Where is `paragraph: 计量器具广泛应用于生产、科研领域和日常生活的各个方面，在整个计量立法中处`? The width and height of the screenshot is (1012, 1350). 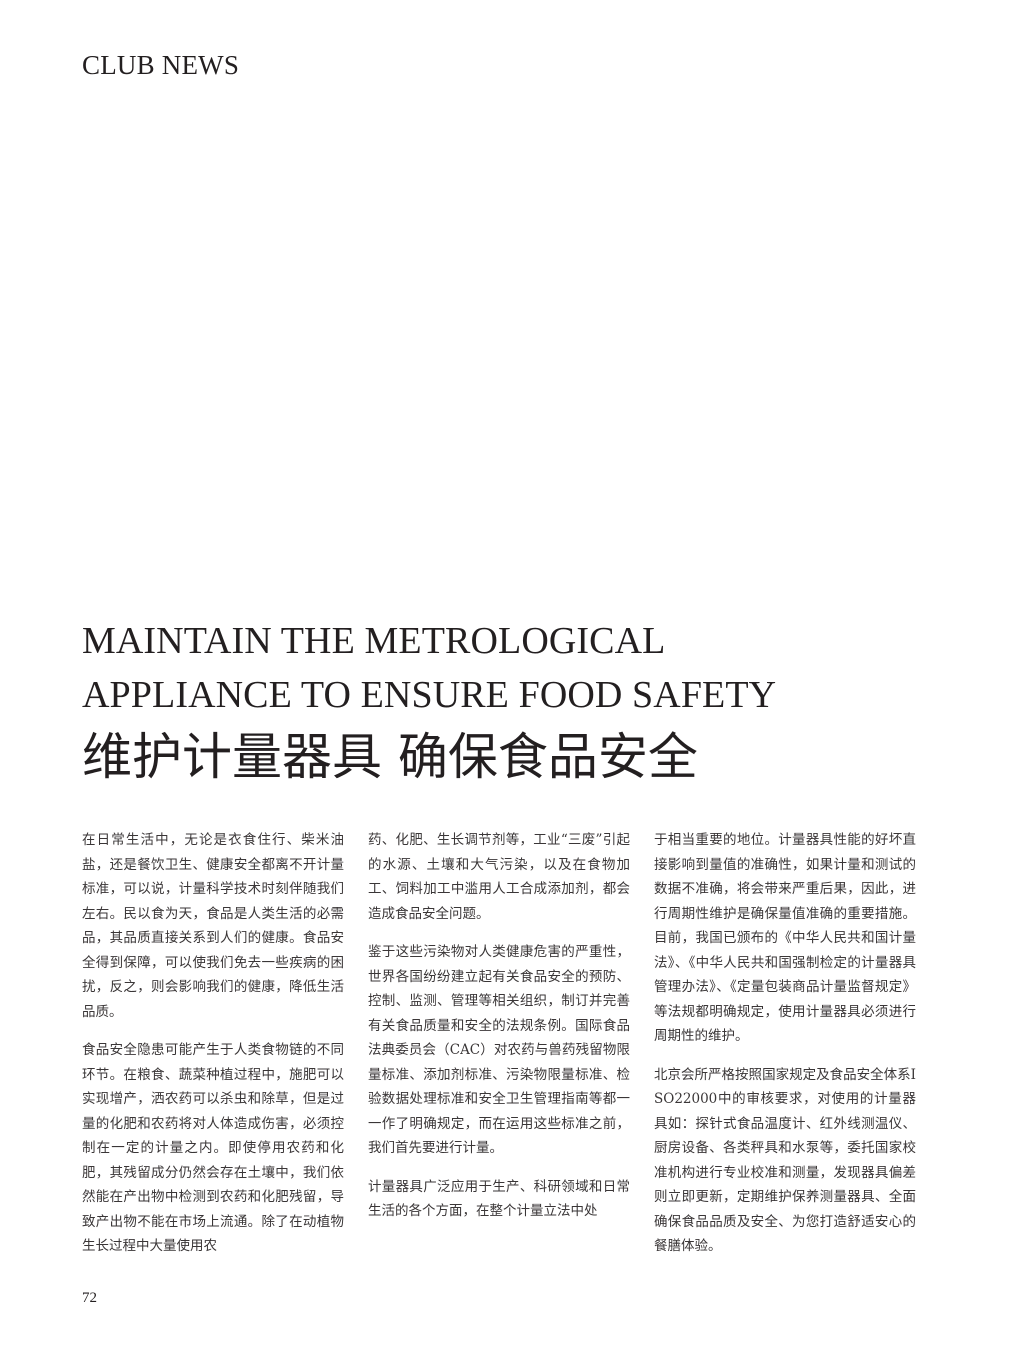
paragraph: 计量器具广泛应用于生产、科研领域和日常生活的各个方面，在整个计量立法中处 is located at coordinates (499, 1199).